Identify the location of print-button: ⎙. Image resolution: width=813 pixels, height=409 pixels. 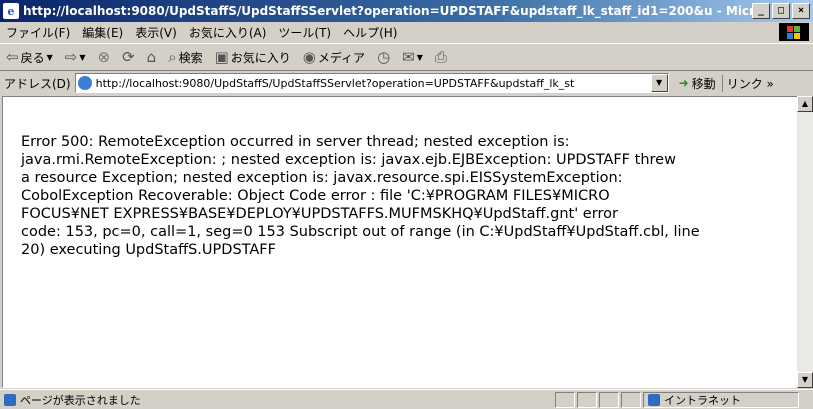
(441, 57).